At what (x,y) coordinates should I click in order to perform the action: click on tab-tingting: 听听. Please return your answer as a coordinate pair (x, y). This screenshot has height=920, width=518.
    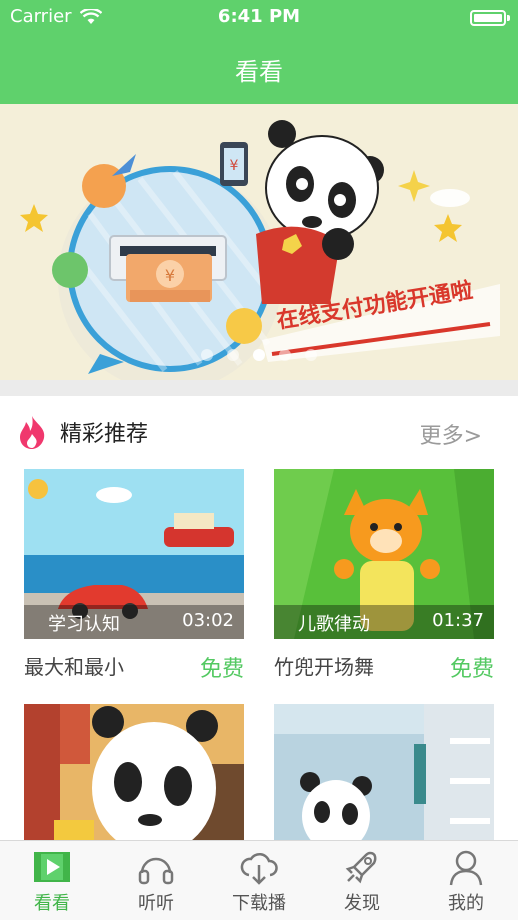
    Looking at the image, I should click on (156, 880).